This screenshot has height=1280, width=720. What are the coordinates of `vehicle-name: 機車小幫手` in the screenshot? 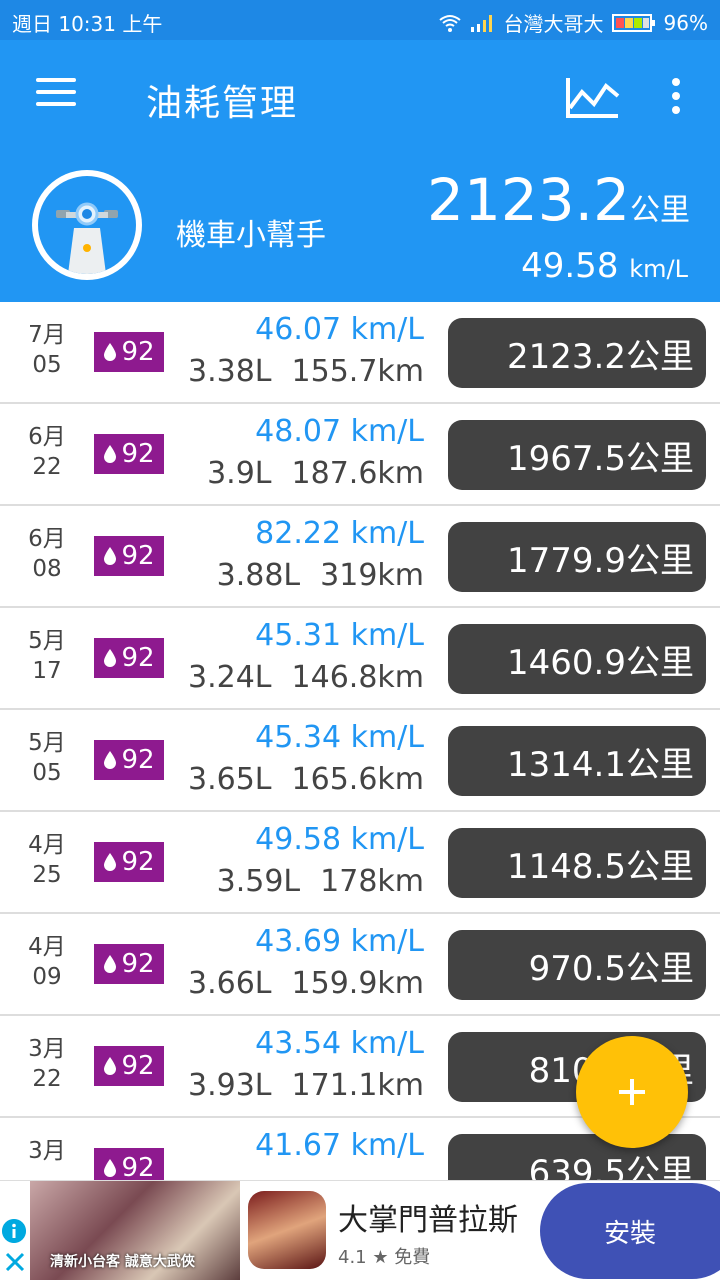 It's located at (251, 235).